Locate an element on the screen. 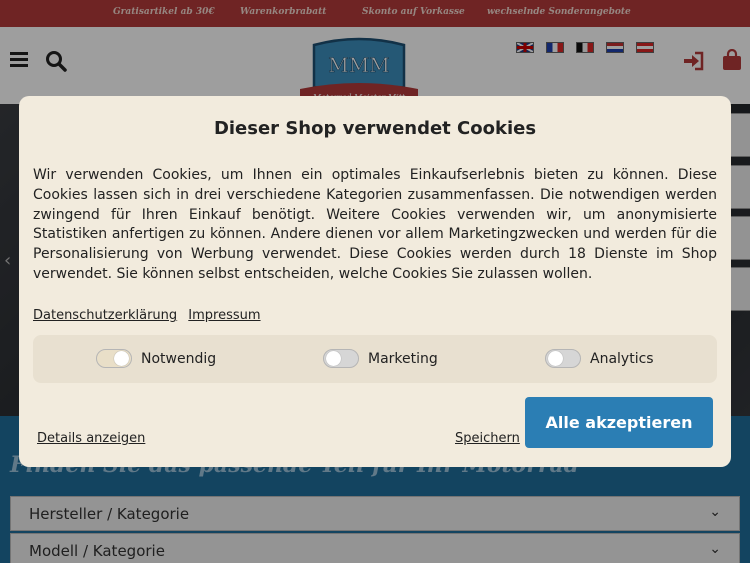 The image size is (750, 563). analytics-switch is located at coordinates (563, 358).